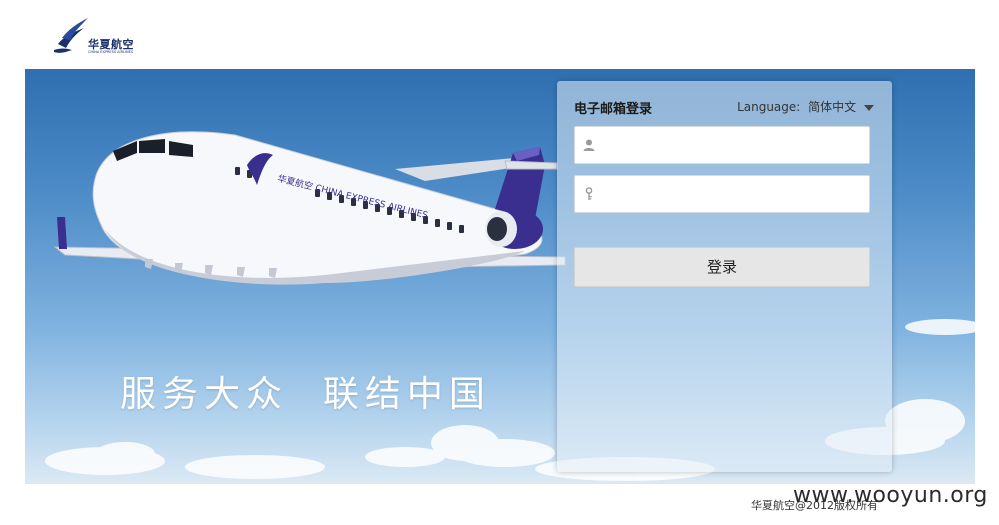 This screenshot has height=525, width=999. I want to click on brand-logo: 华夏航空 CHINA EXPRESS AIRLINES, so click(100, 36).